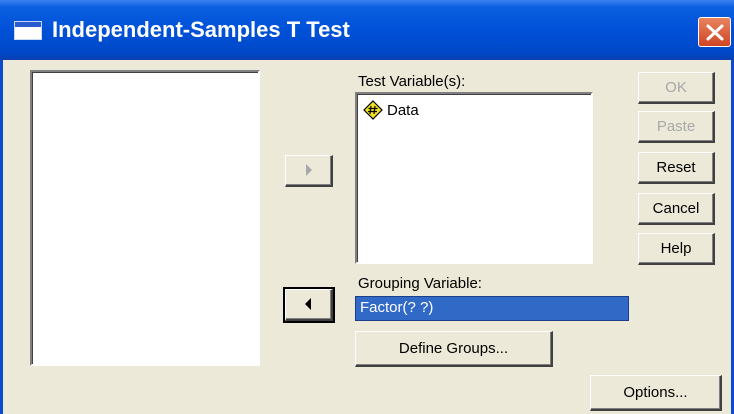 The width and height of the screenshot is (734, 414). Describe the element at coordinates (367, 30) in the screenshot. I see `title-bar: Independent-Samples T Test` at that location.